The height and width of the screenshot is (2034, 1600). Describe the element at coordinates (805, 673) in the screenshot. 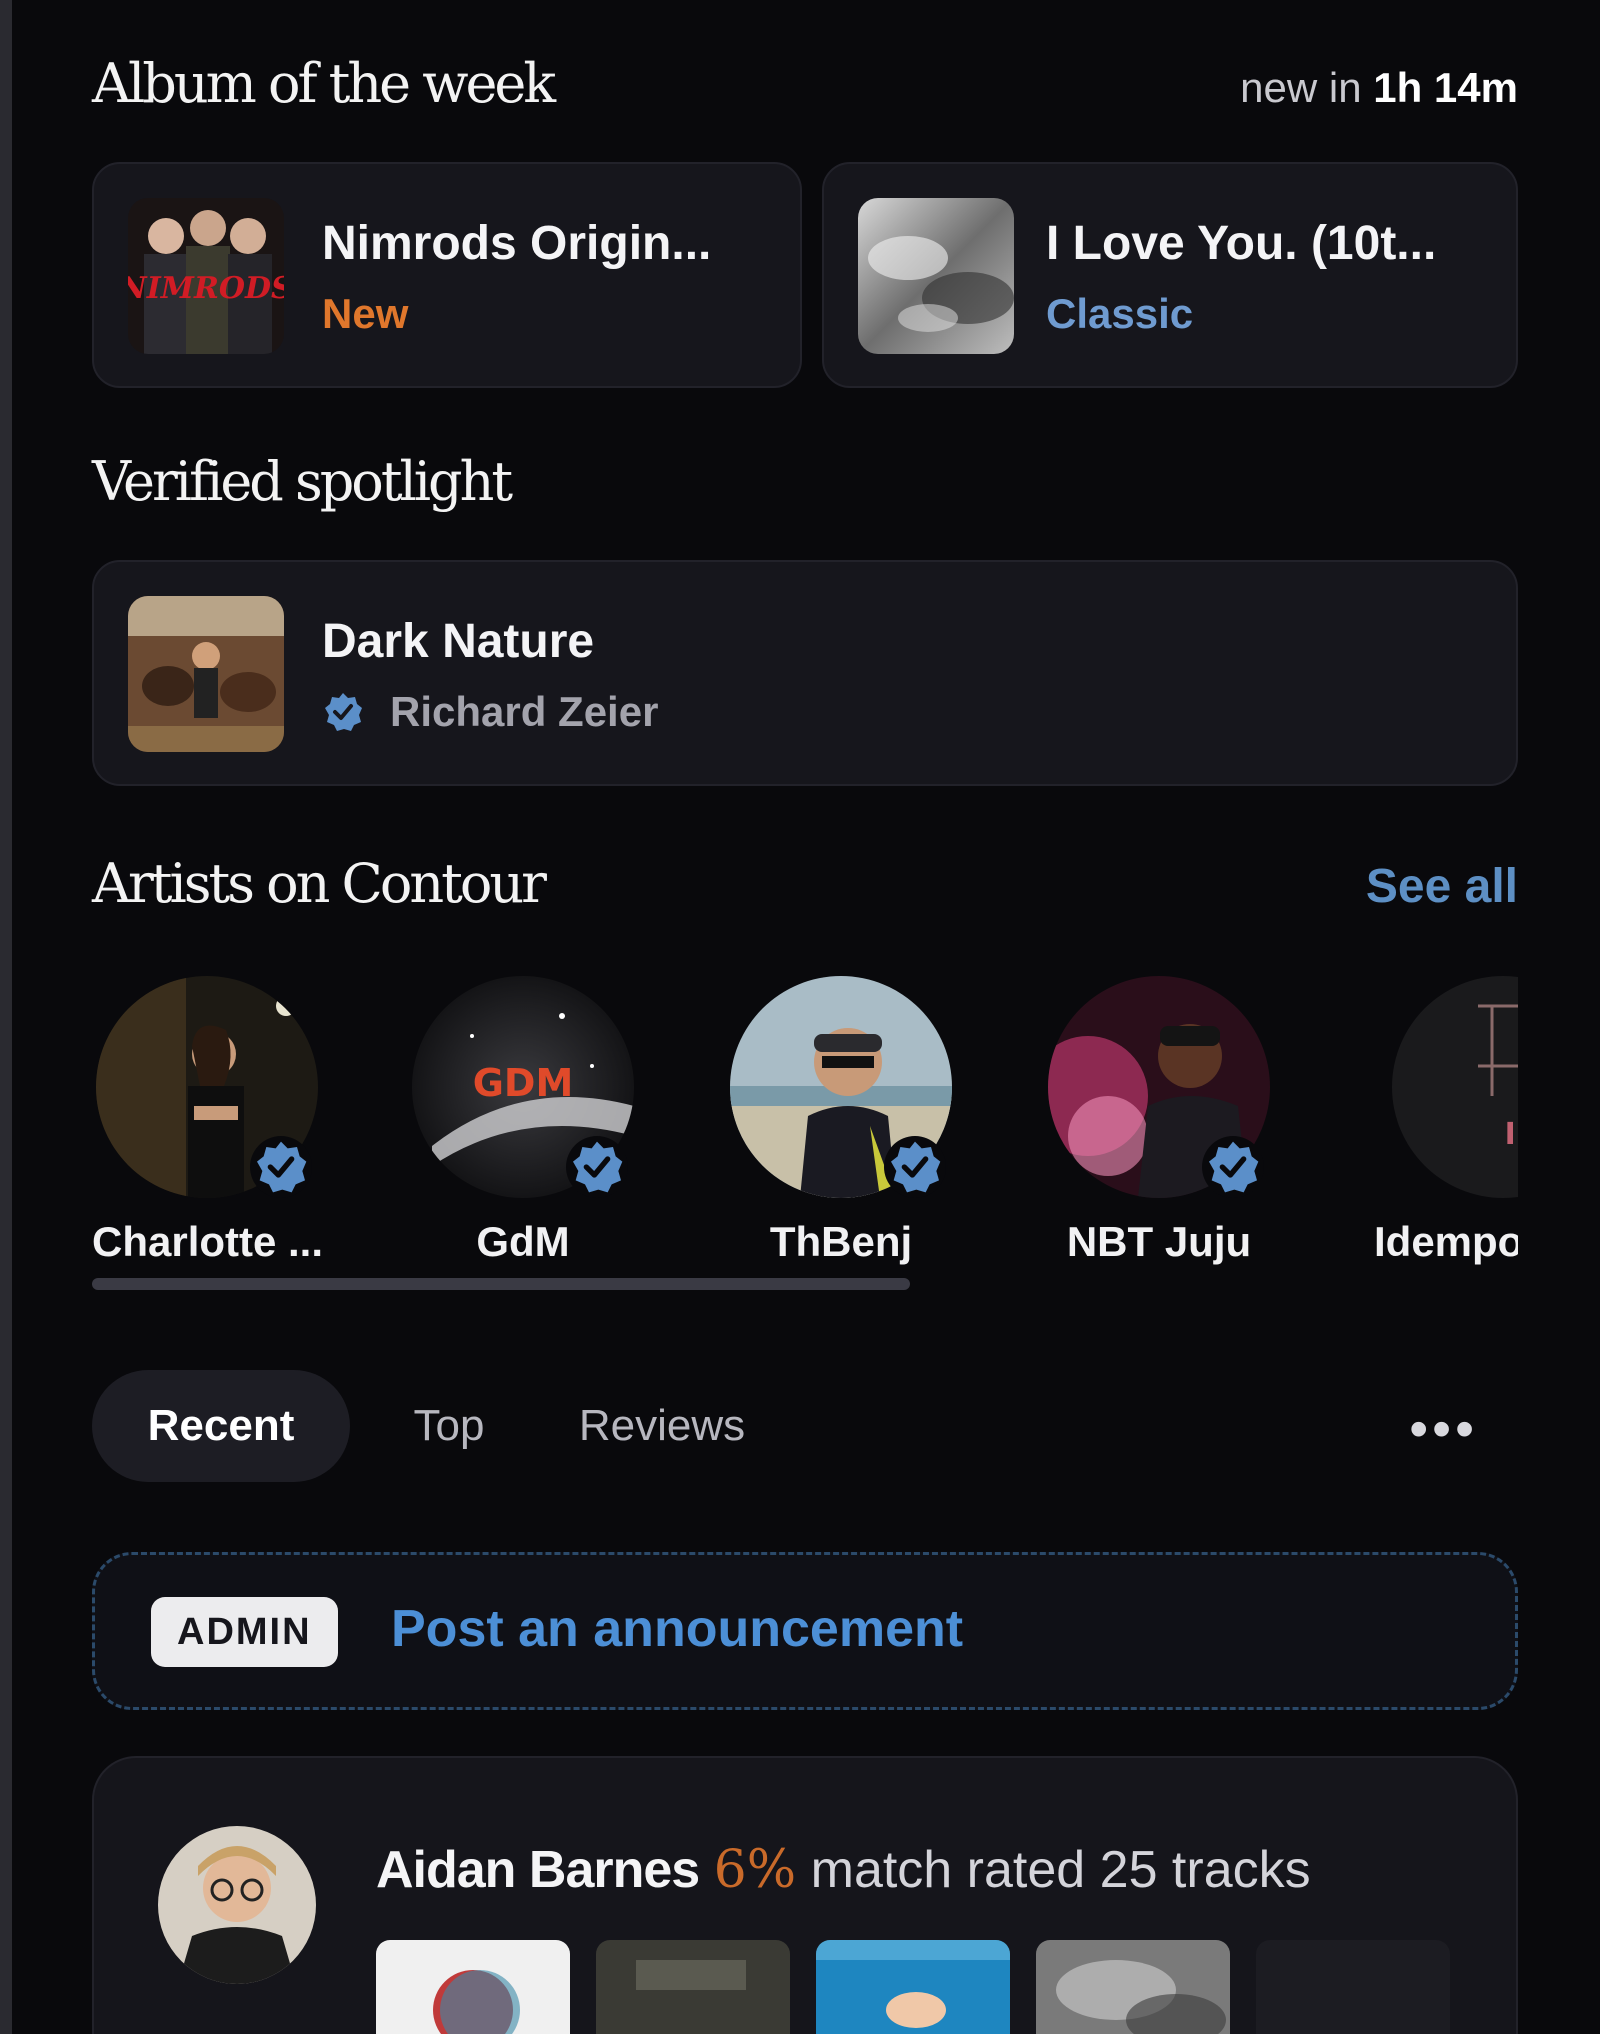

I see `spotlight-card: Dark Nature Richard Zeier` at that location.